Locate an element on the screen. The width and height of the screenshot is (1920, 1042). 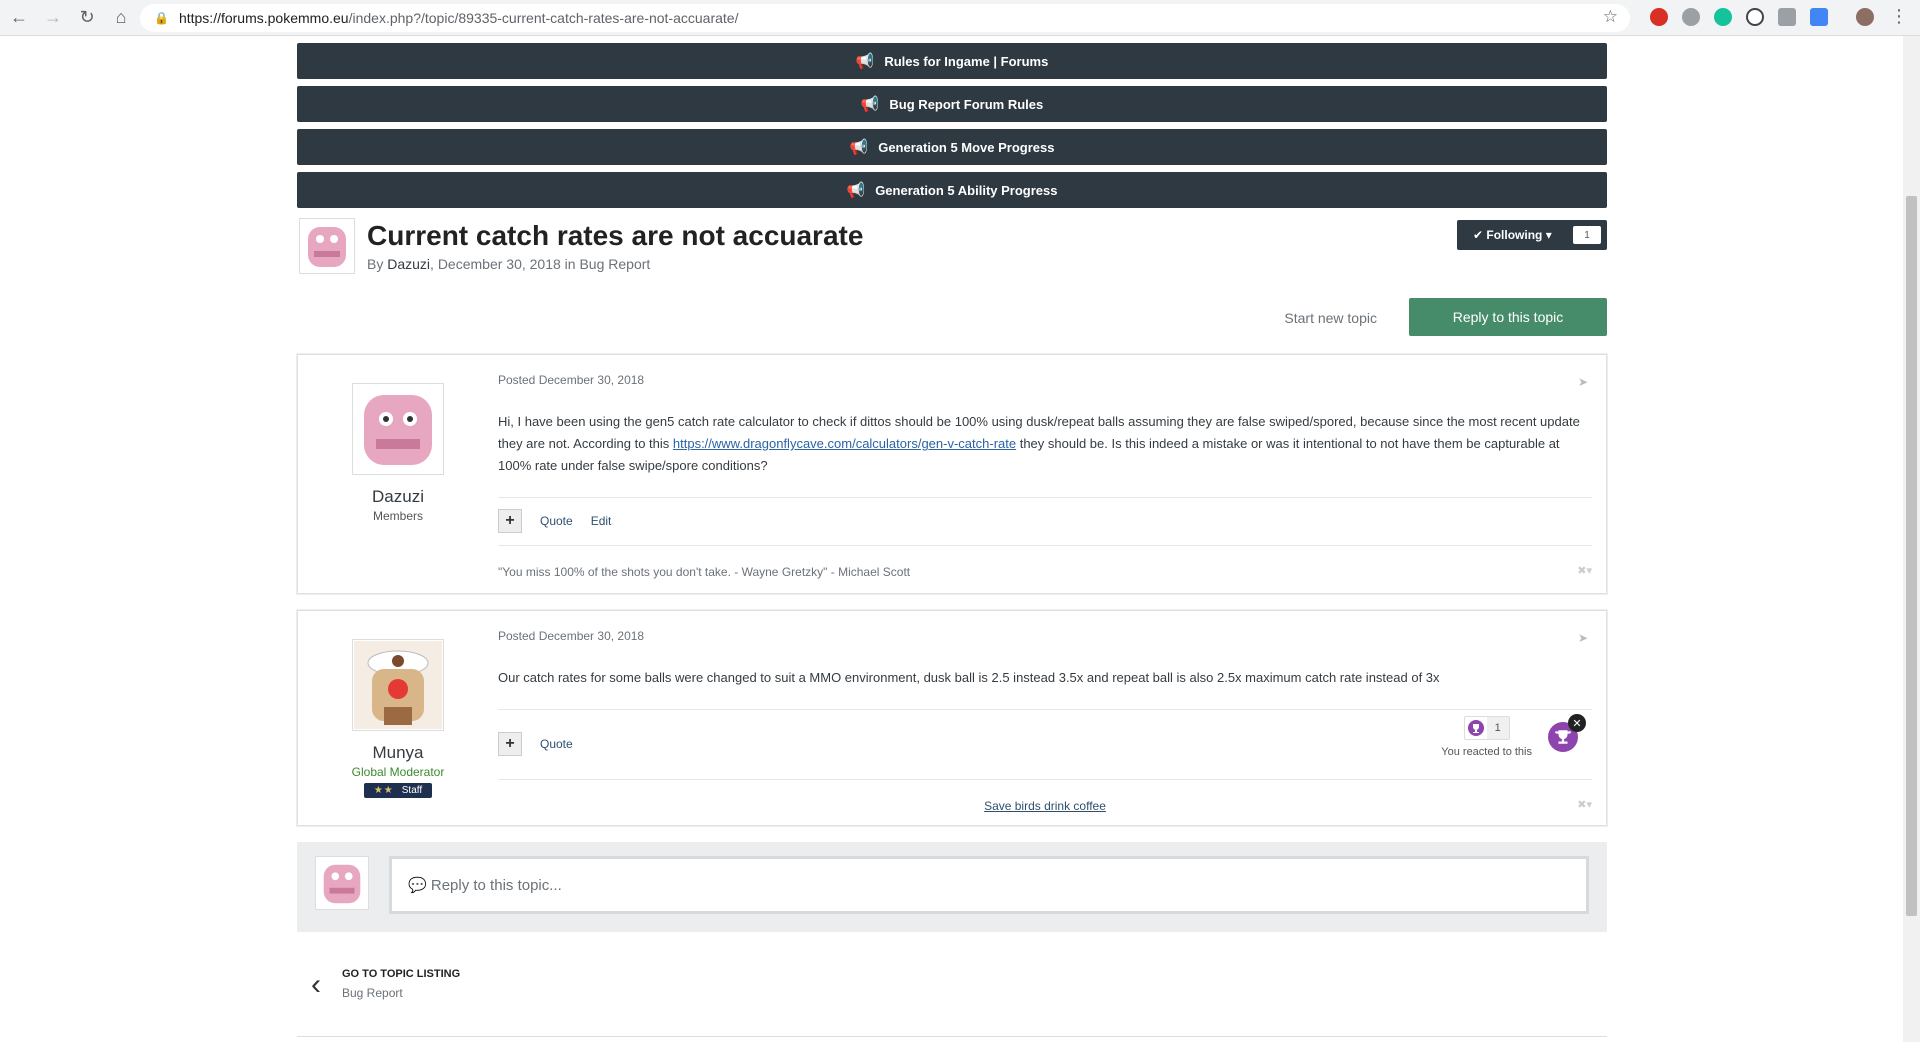
forward-icon: → is located at coordinates (53, 18).